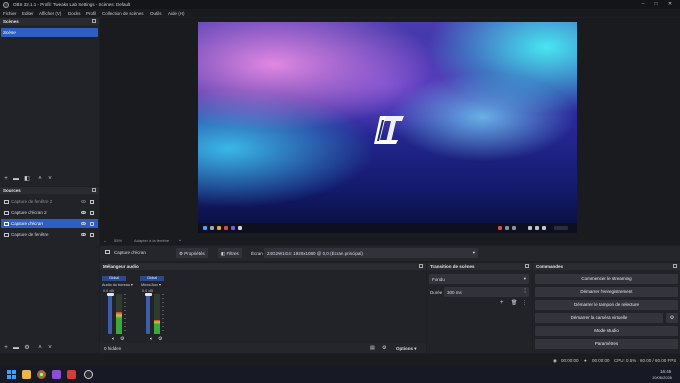  Describe the element at coordinates (16, 179) in the screenshot. I see `remove-scene-button: ▬` at that location.